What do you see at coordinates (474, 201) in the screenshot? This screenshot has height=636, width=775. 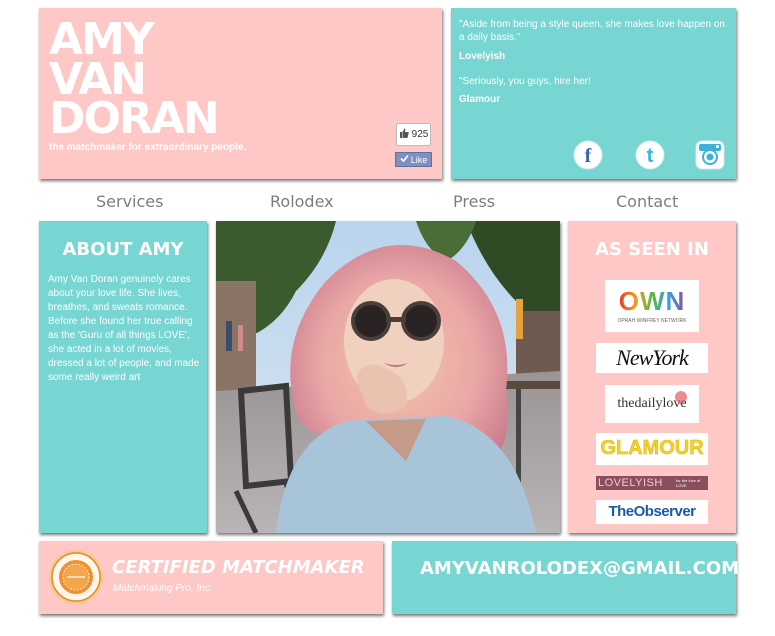 I see `nav-press: Press` at bounding box center [474, 201].